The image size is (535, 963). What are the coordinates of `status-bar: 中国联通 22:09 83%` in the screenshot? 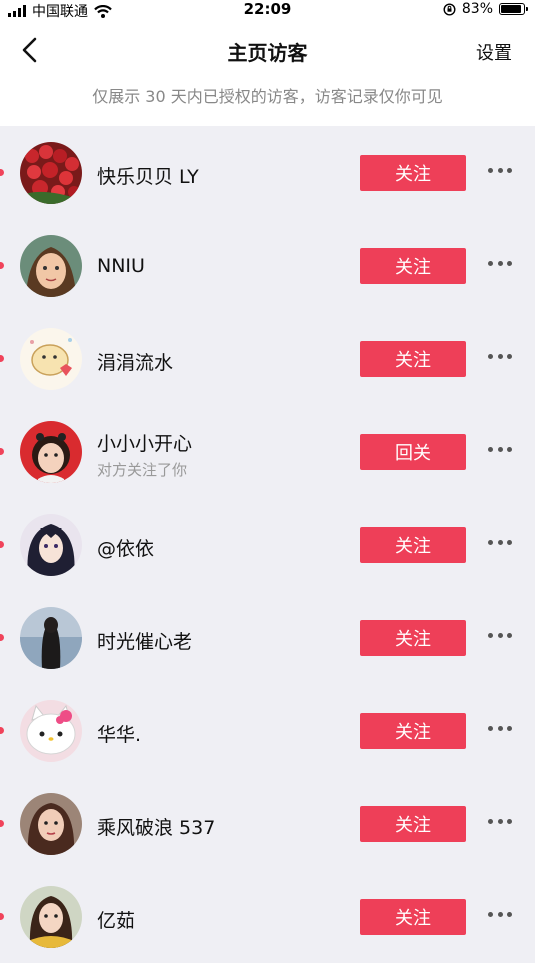 It's located at (267, 10).